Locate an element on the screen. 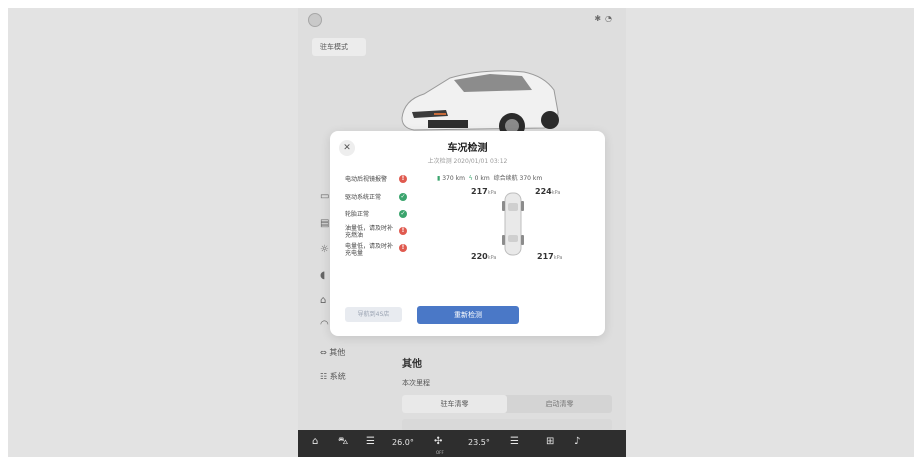 The image size is (924, 457). wifi-icon: ◔ is located at coordinates (610, 18).